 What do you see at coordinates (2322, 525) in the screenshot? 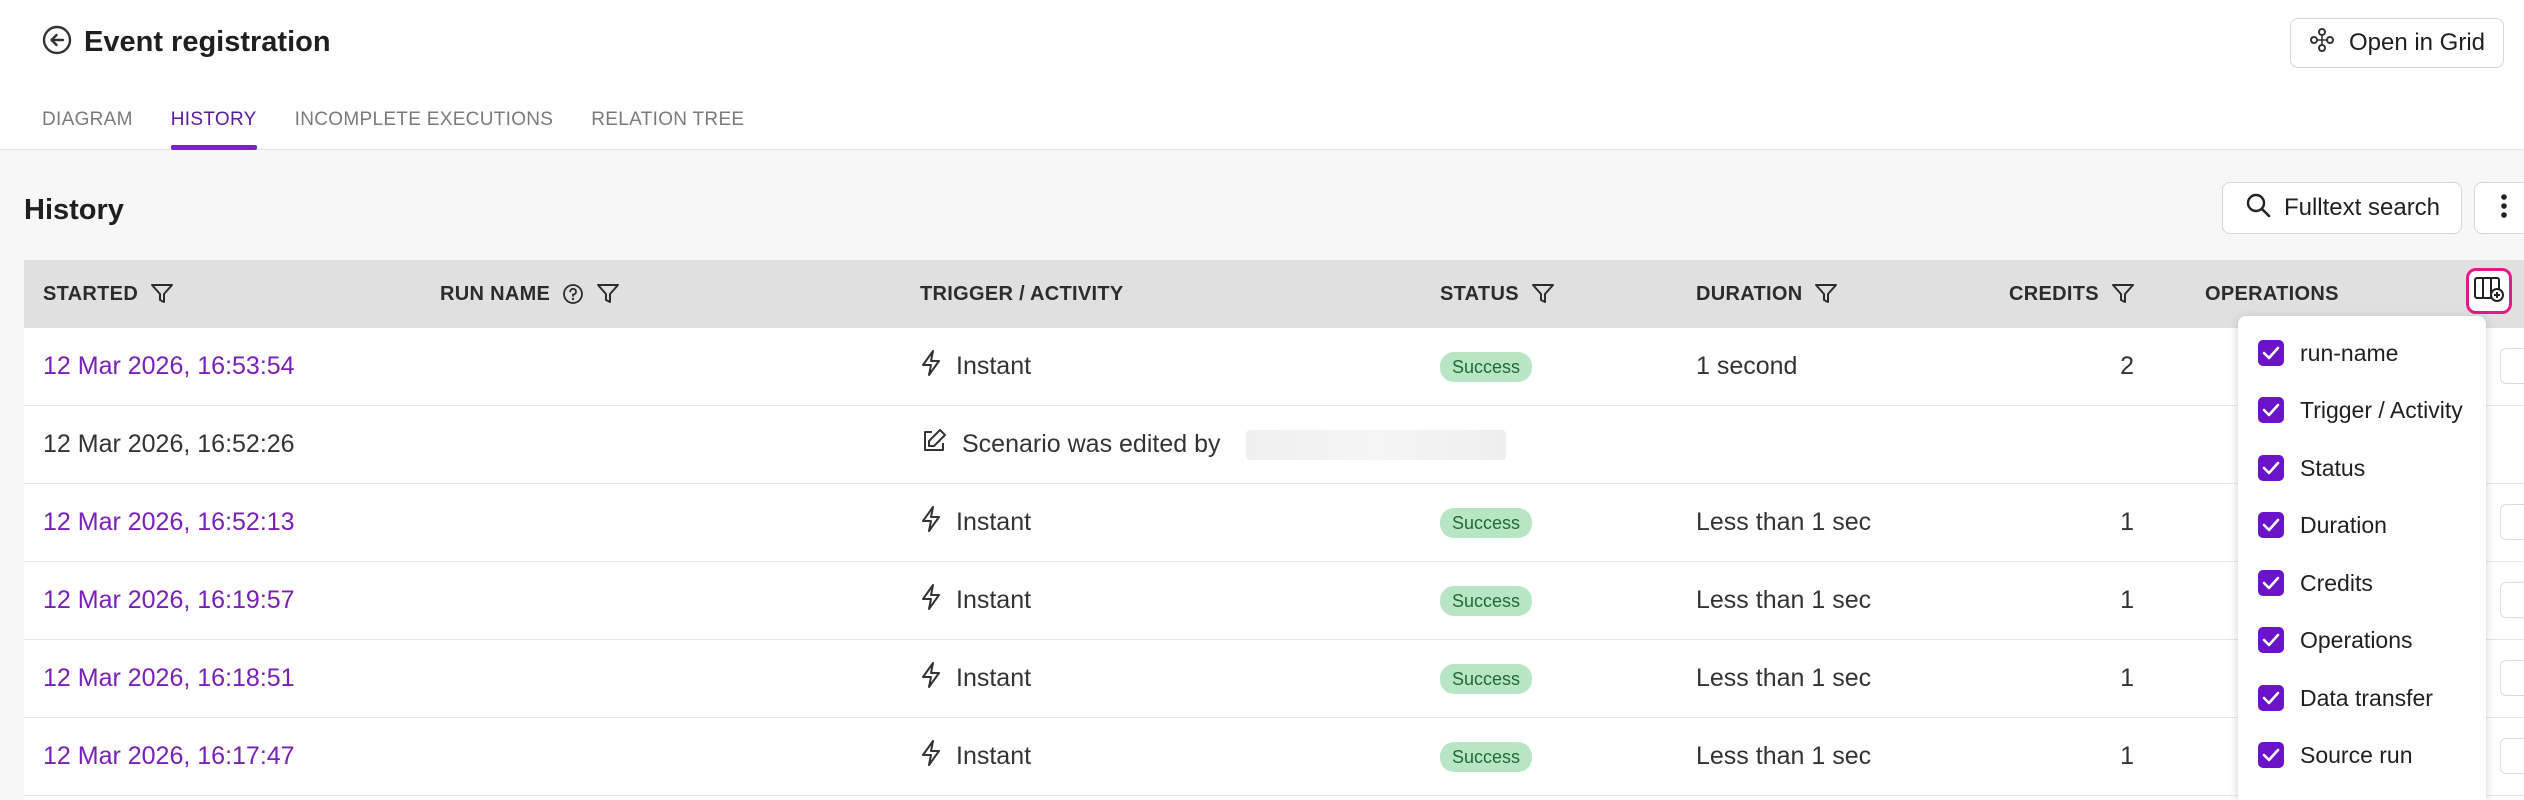
I see `column-option-duration: Duration` at bounding box center [2322, 525].